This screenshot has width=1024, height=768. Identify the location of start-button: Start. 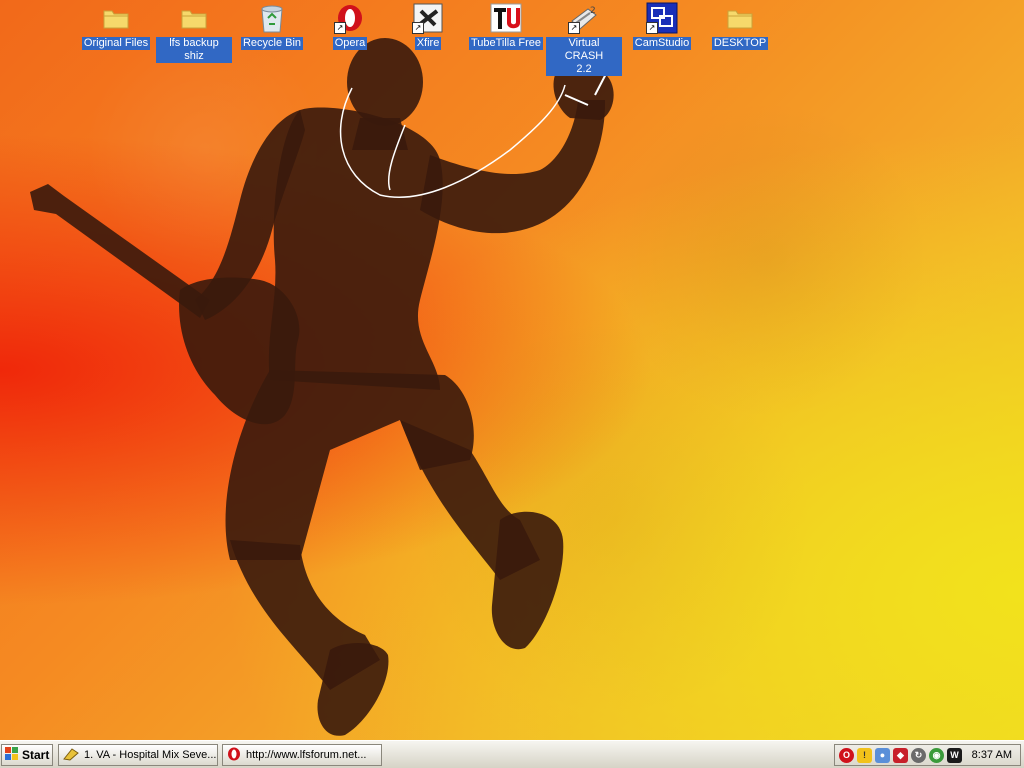
(27, 755).